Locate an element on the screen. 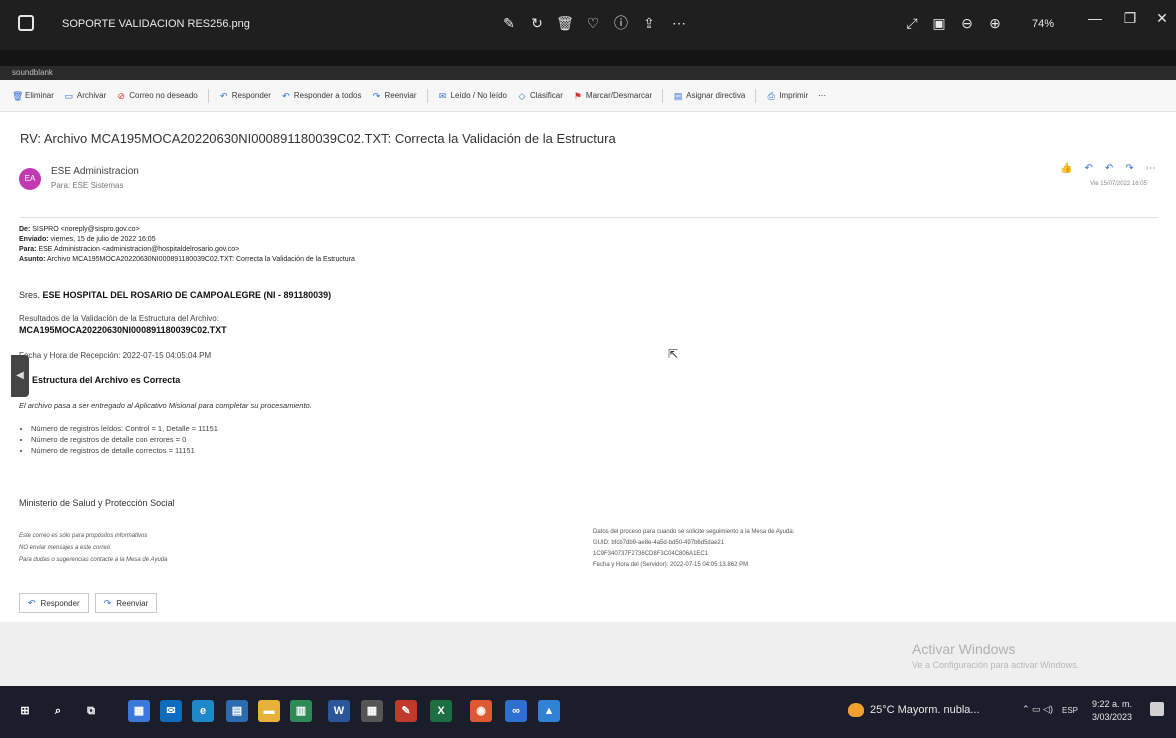 The width and height of the screenshot is (1176, 738). clock: 9:22 a. m. 3/03/2023 is located at coordinates (1112, 711).